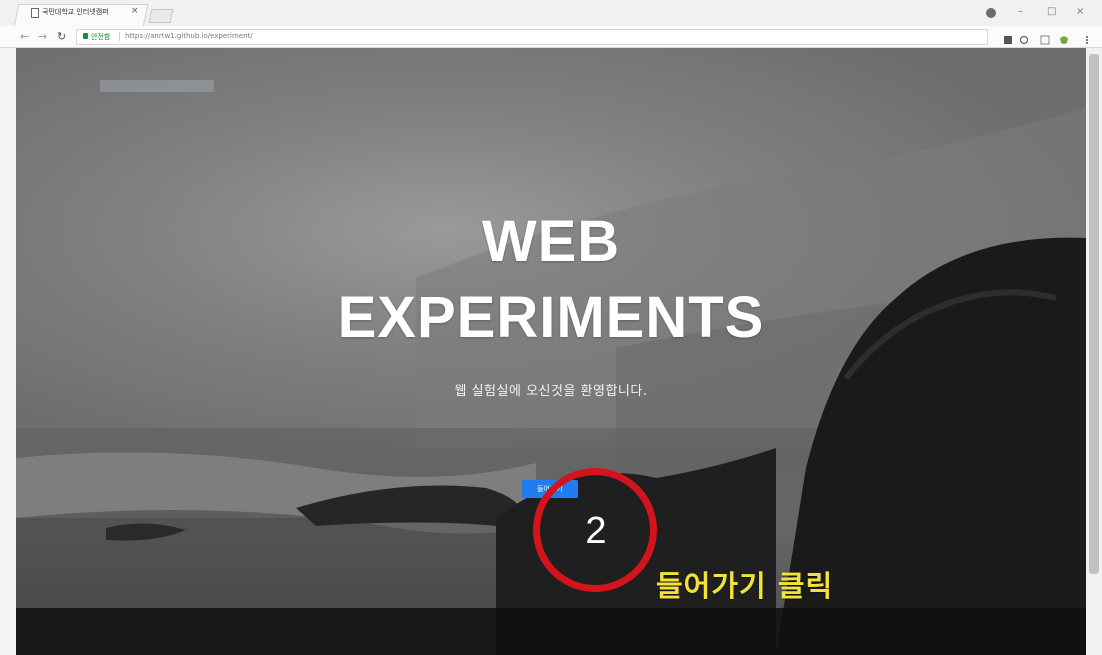  I want to click on grid-icon, so click(1045, 37).